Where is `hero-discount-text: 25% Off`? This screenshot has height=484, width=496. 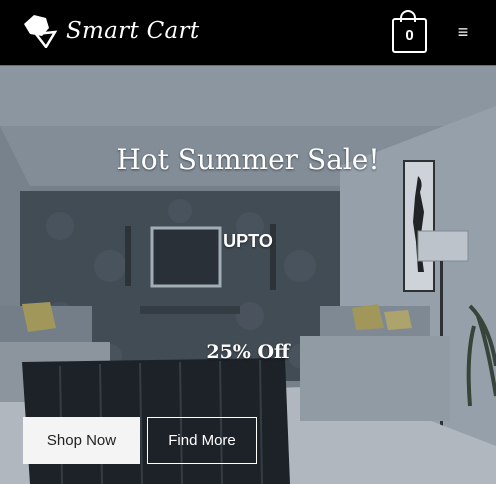 hero-discount-text: 25% Off is located at coordinates (248, 352).